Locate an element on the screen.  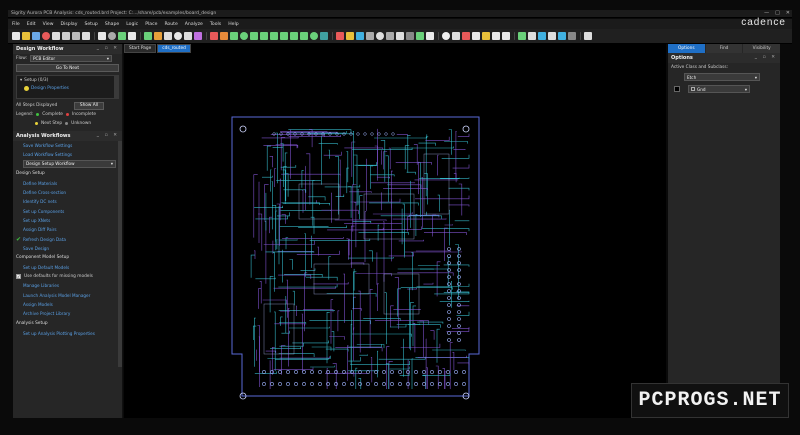
tab-options: Options is located at coordinates (686, 48).